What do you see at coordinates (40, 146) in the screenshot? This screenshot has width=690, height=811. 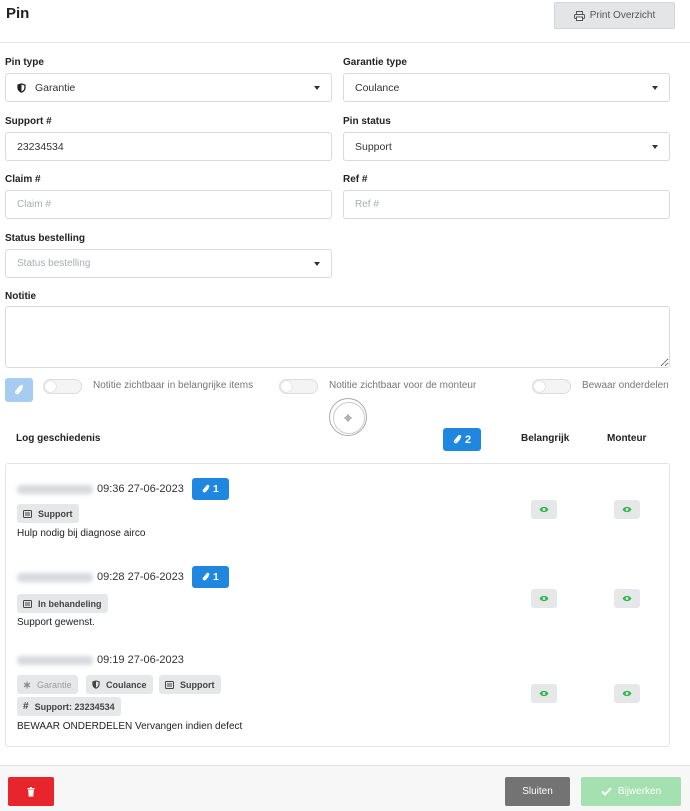 I see `support-number-value: 23234534` at bounding box center [40, 146].